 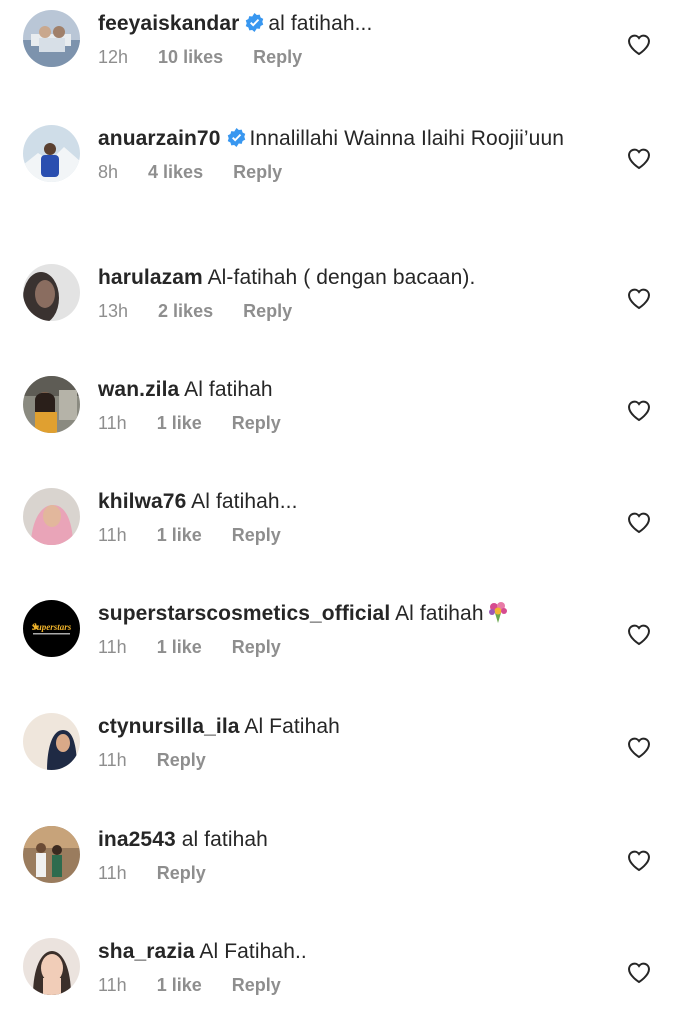 I want to click on comment-likes: 4 likes, so click(x=175, y=172).